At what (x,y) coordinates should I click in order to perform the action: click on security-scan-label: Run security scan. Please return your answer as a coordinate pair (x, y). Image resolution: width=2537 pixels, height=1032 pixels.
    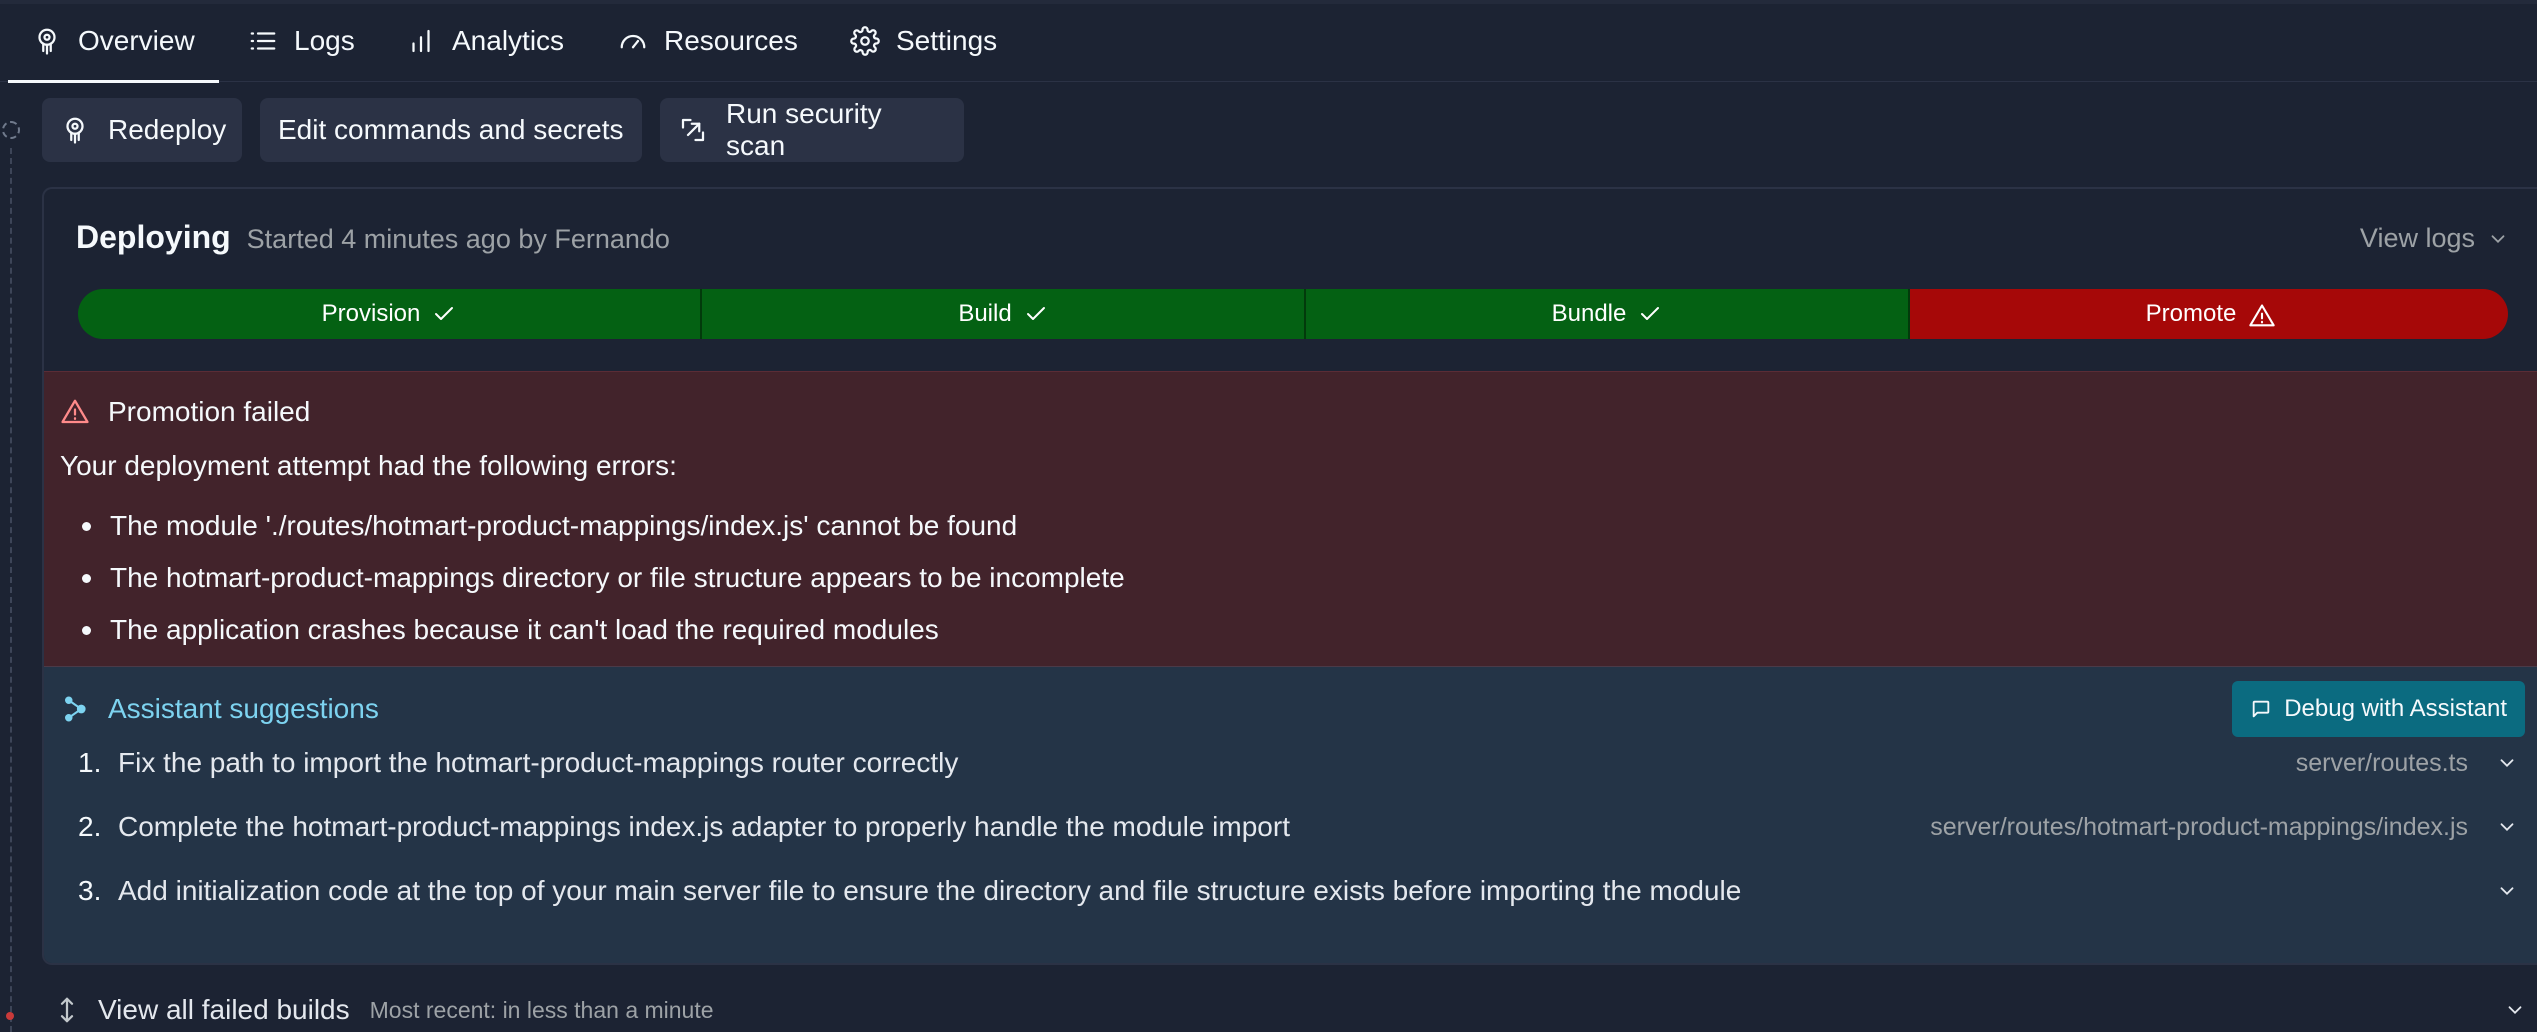
    Looking at the image, I should click on (804, 129).